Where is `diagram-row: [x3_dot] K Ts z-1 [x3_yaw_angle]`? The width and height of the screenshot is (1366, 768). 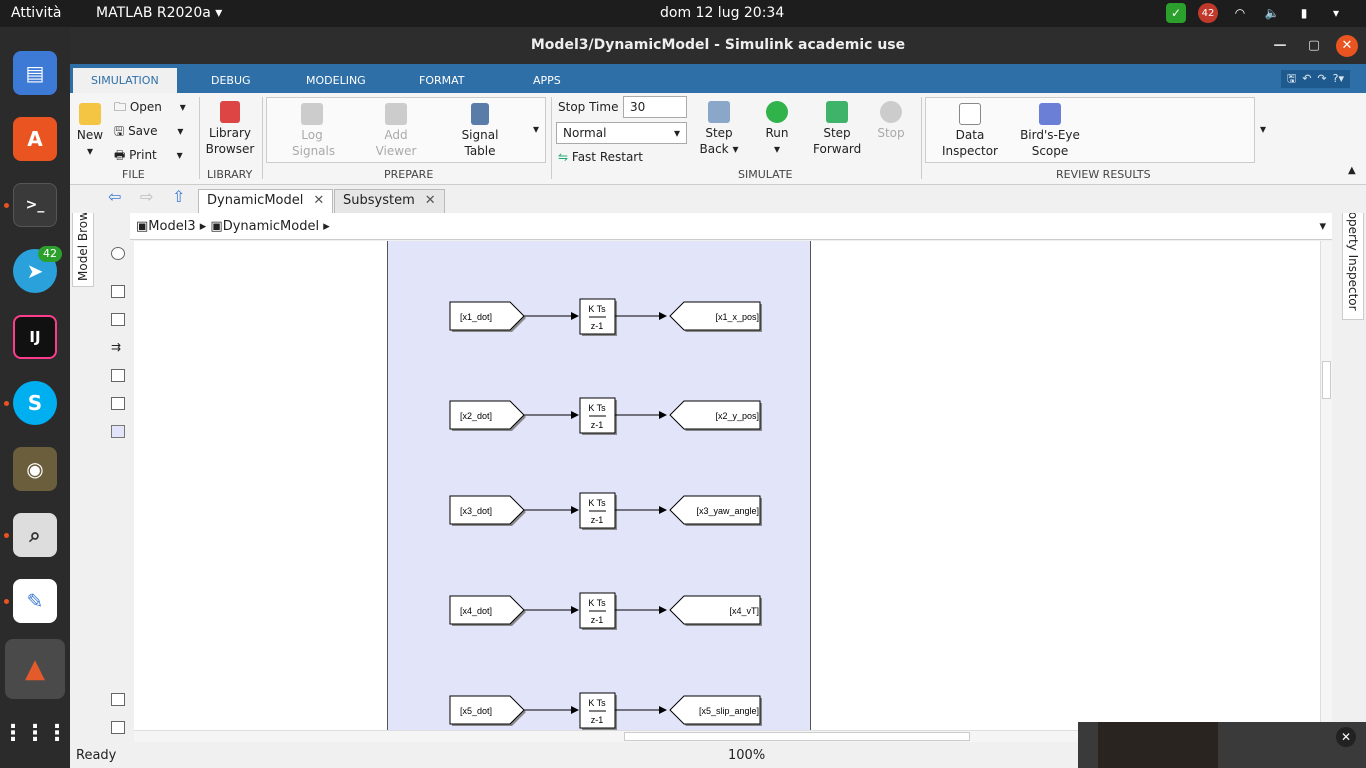
diagram-row: [x3_dot] K Ts z-1 [x3_yaw_angle] is located at coordinates (605, 511).